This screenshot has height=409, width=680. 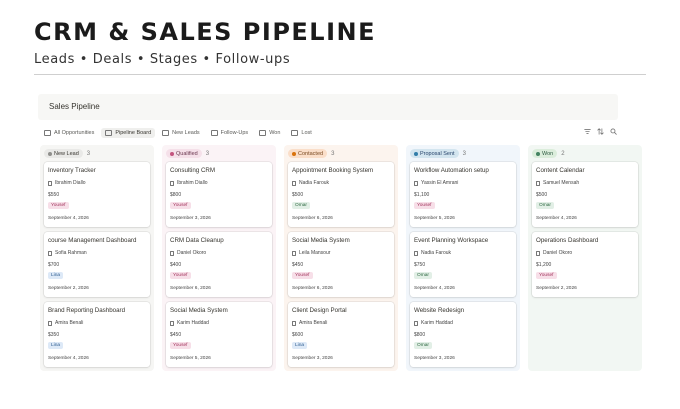 What do you see at coordinates (437, 153) in the screenshot?
I see `status-label: Proposal Sent` at bounding box center [437, 153].